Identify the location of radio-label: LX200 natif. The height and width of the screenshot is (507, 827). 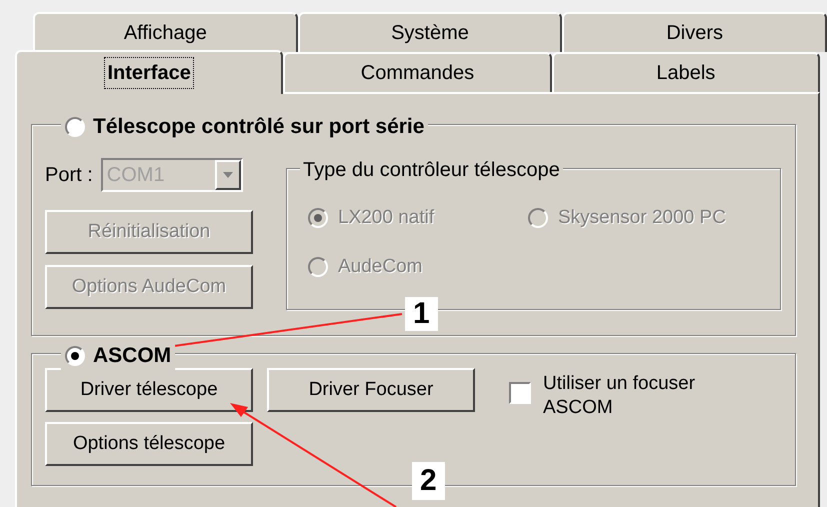
(386, 218).